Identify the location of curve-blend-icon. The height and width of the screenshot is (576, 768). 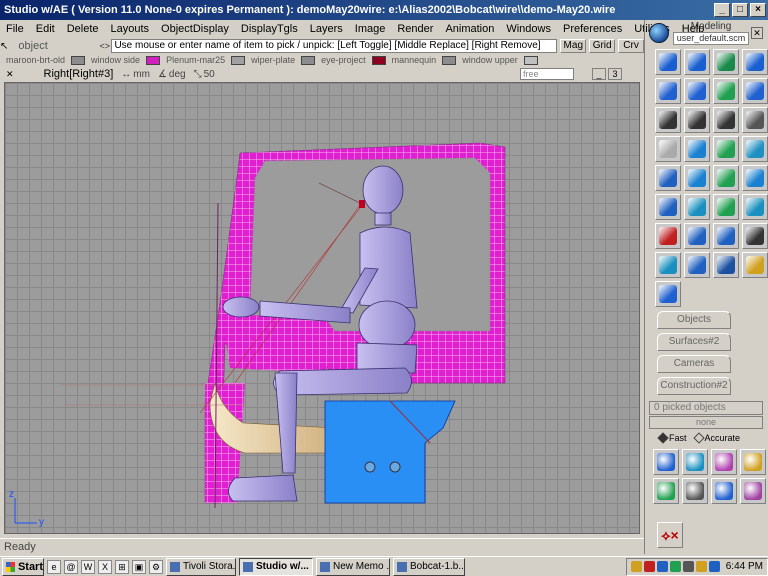
(726, 62).